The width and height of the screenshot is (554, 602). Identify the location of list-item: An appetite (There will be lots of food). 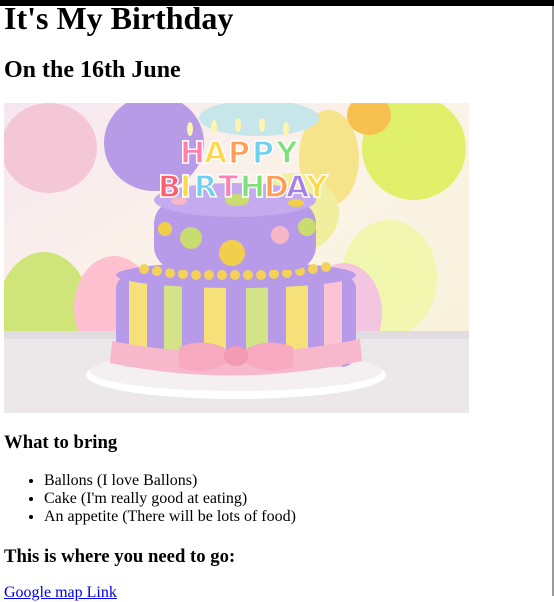
(170, 517).